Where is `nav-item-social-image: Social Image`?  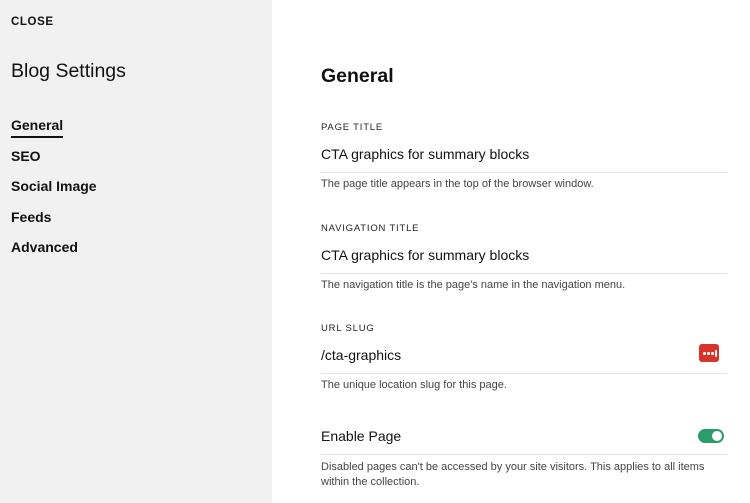
nav-item-social-image: Social Image is located at coordinates (54, 193).